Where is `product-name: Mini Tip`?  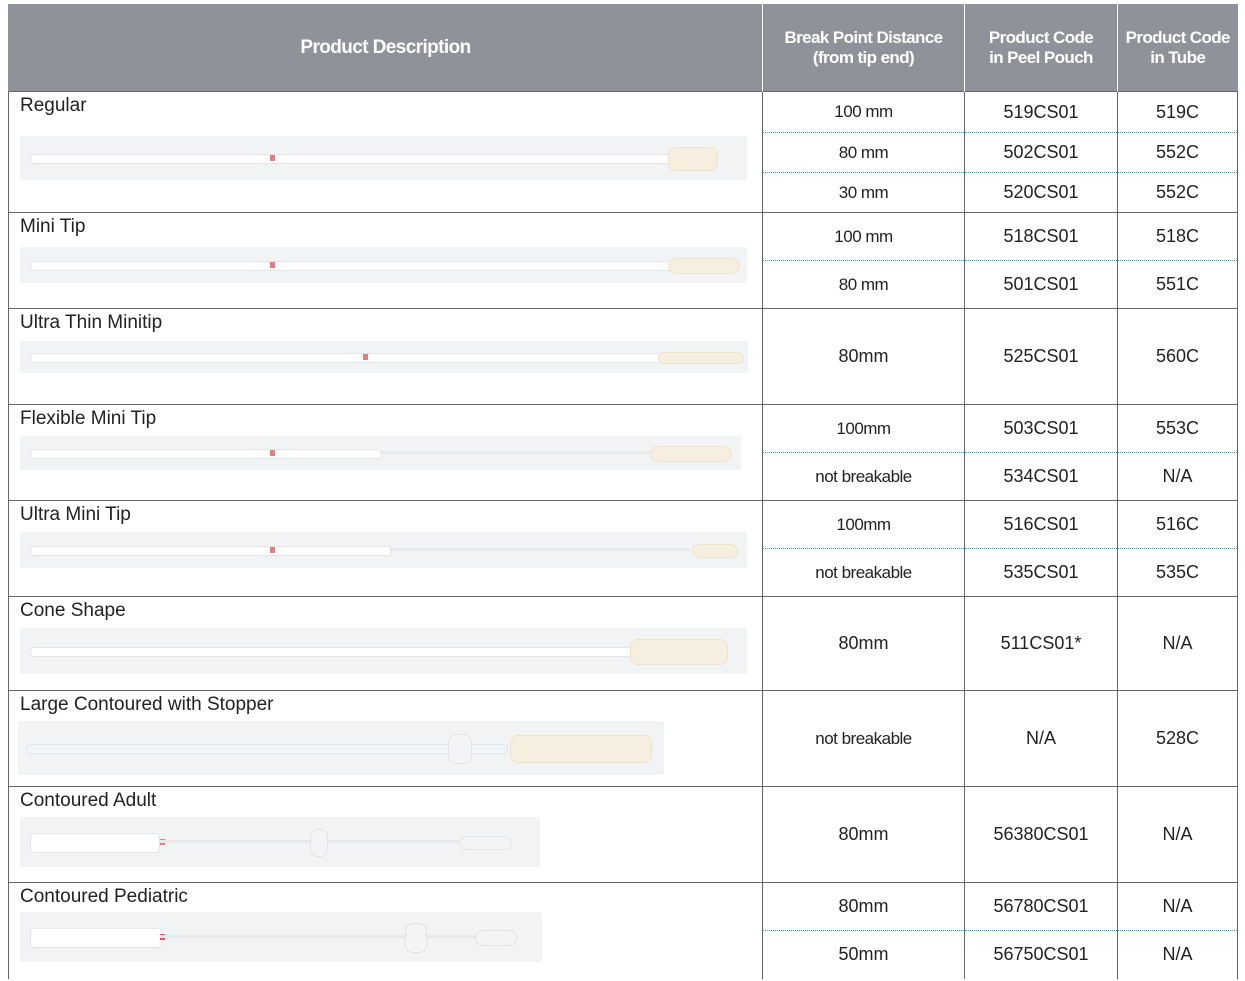
product-name: Mini Tip is located at coordinates (53, 226).